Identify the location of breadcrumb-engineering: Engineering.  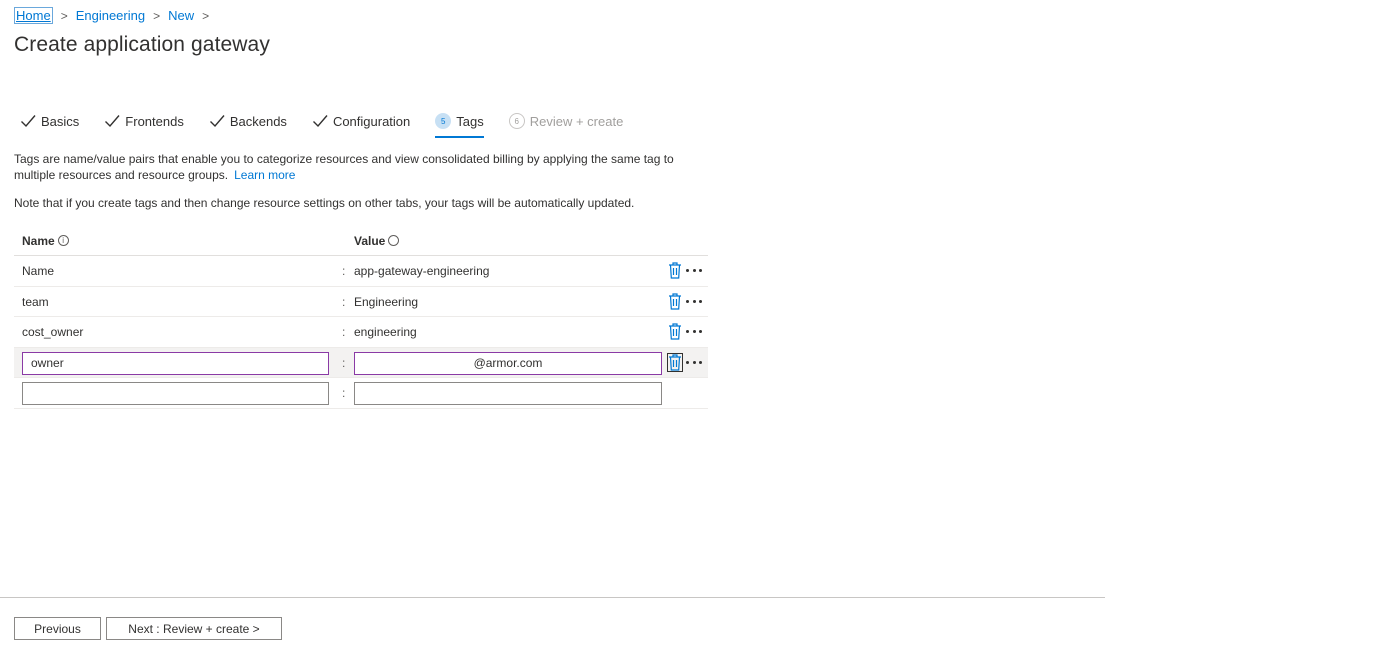
(110, 15).